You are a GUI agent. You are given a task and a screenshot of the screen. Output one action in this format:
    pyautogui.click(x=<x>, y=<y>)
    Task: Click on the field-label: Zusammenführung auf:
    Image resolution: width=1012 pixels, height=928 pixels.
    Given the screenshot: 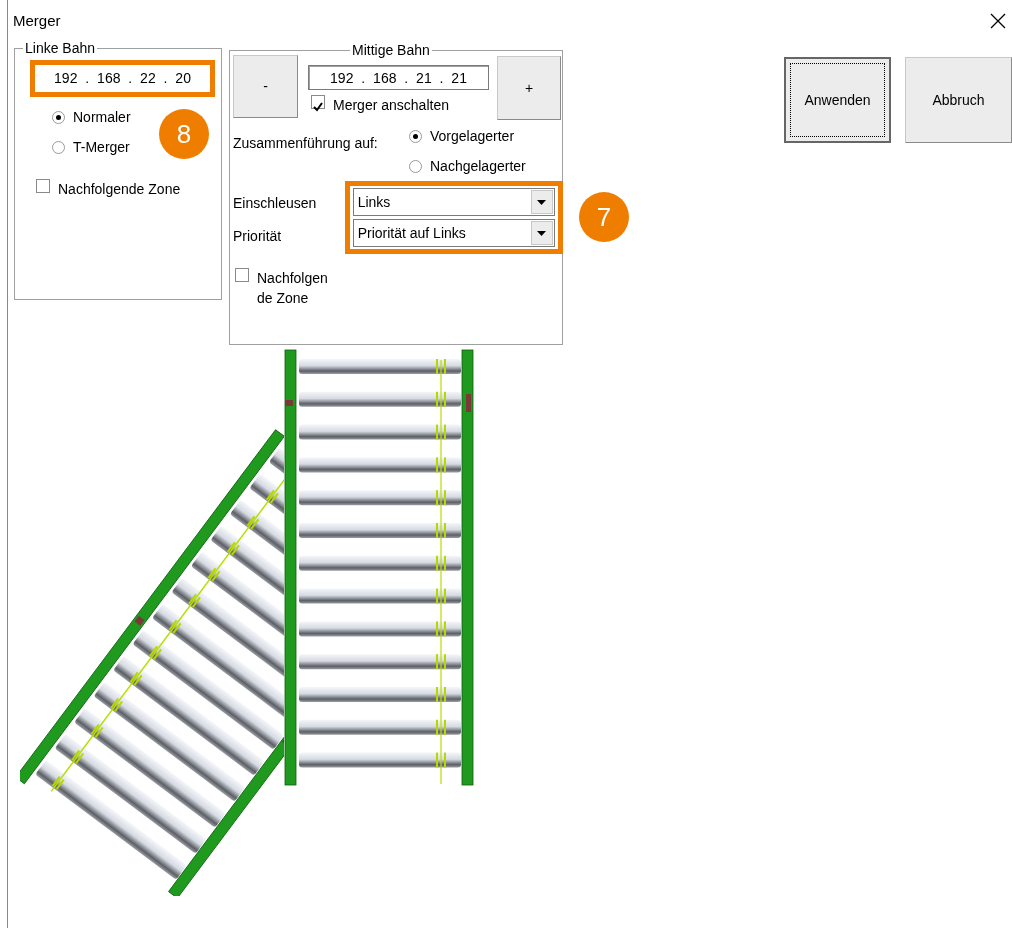 What is the action you would take?
    pyautogui.click(x=306, y=143)
    